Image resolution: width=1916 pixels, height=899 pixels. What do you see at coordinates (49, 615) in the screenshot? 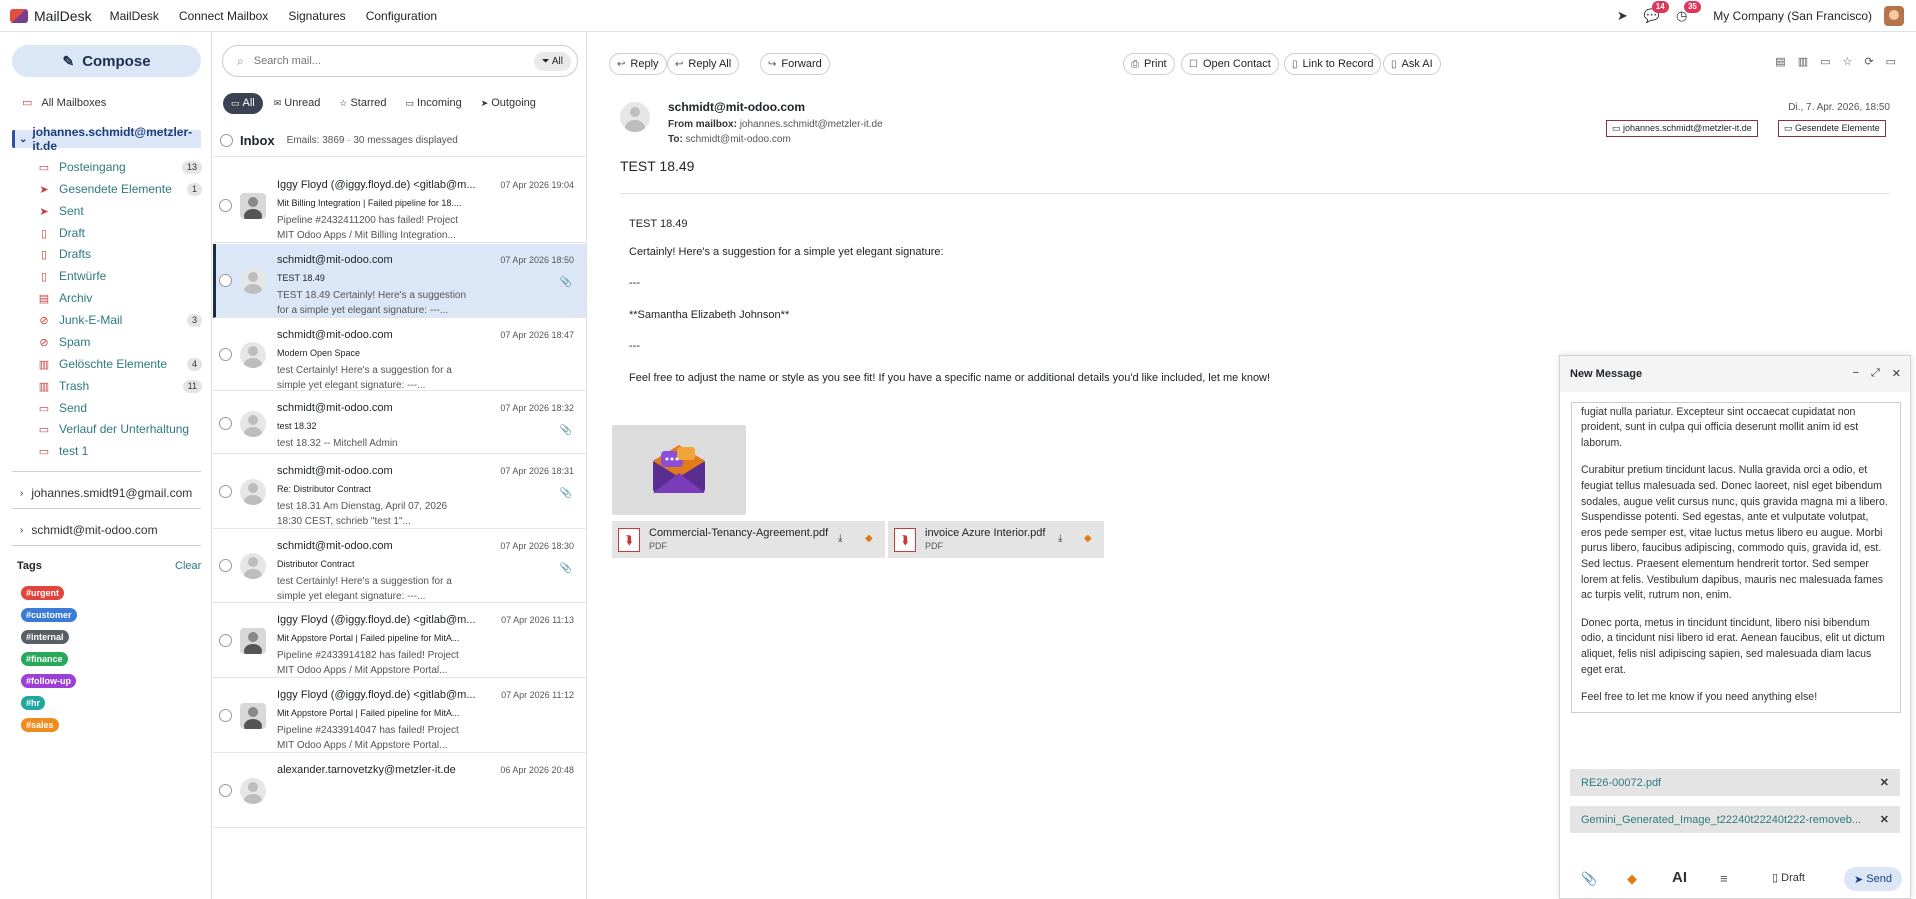
I see `tag-customer: #customer` at bounding box center [49, 615].